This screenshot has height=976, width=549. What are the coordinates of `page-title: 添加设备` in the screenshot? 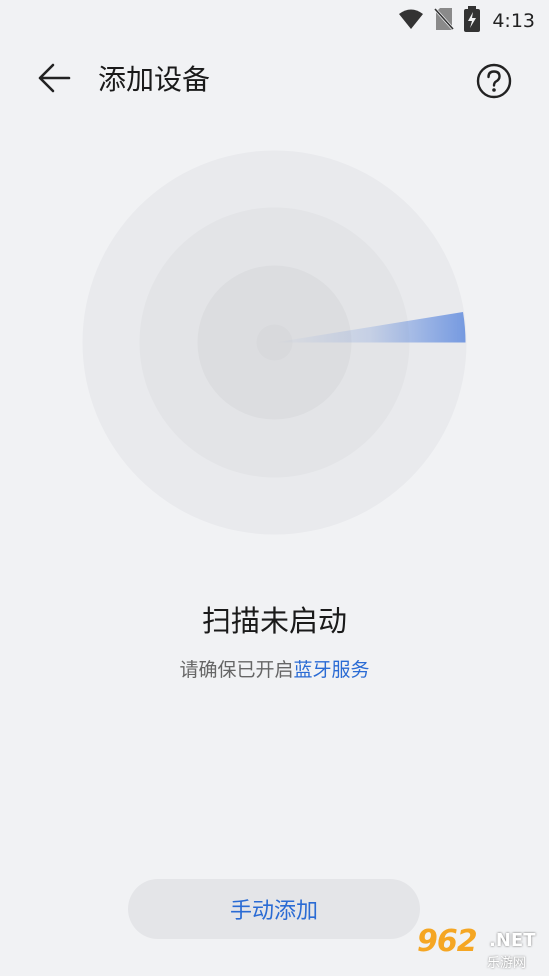 It's located at (154, 79).